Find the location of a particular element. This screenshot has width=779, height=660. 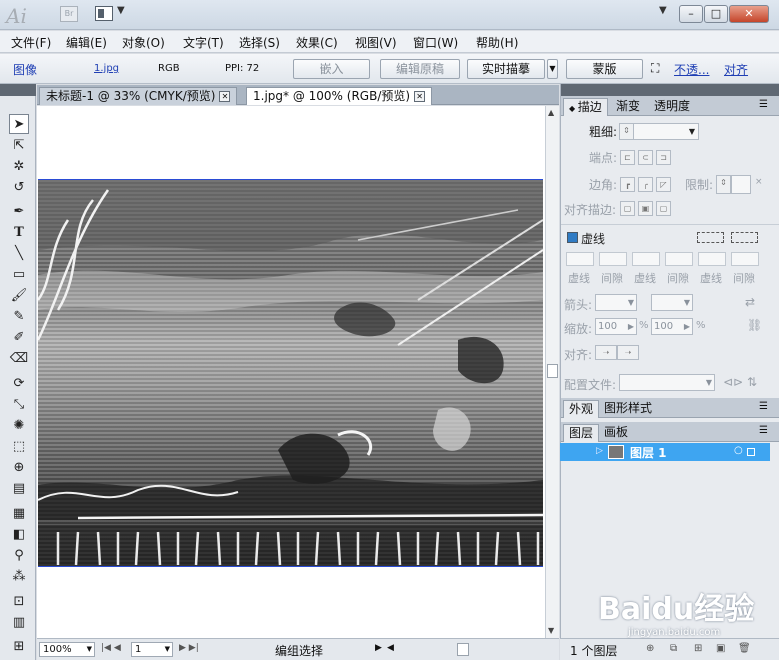

status-menu-icon: ▶ is located at coordinates (378, 648).